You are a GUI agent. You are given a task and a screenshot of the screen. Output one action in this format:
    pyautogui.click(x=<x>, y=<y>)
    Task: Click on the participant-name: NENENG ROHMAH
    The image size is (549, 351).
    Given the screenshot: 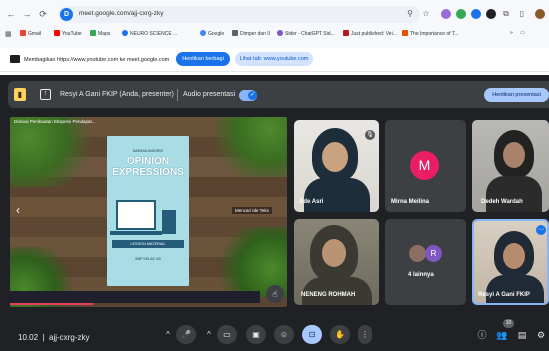 What is the action you would take?
    pyautogui.click(x=328, y=295)
    